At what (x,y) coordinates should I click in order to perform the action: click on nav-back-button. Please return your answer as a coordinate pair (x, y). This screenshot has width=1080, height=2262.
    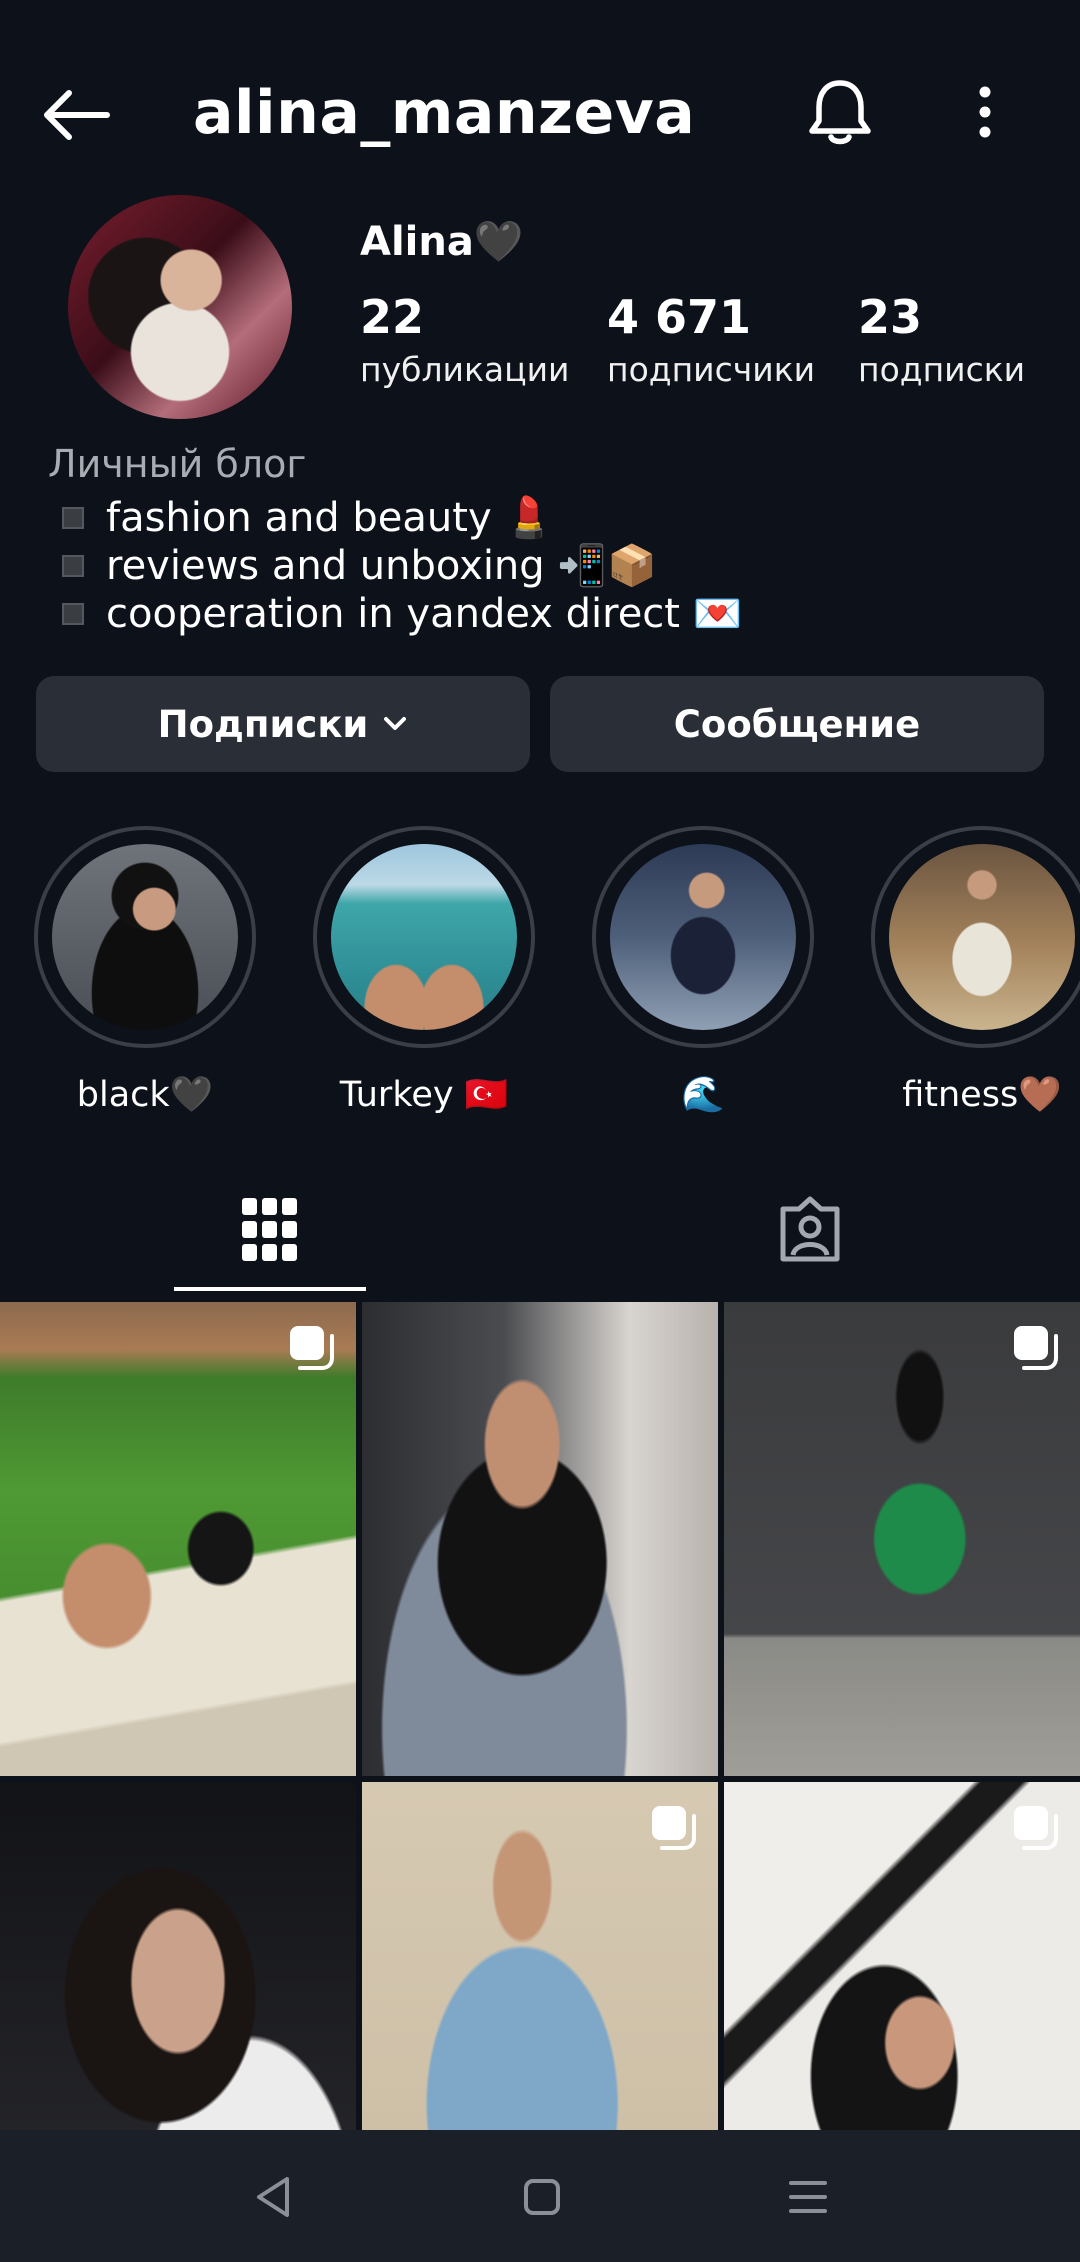
    Looking at the image, I should click on (273, 2197).